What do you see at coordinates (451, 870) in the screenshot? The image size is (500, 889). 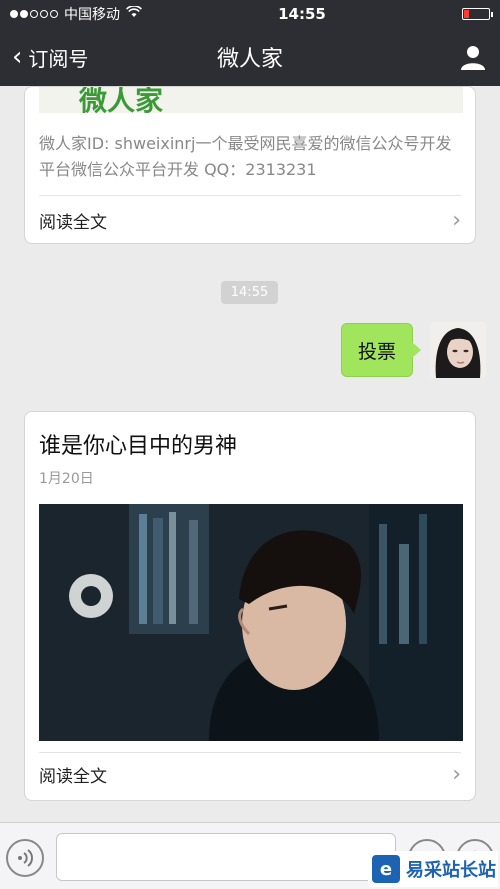 I see `watermark-text: 易采站长站` at bounding box center [451, 870].